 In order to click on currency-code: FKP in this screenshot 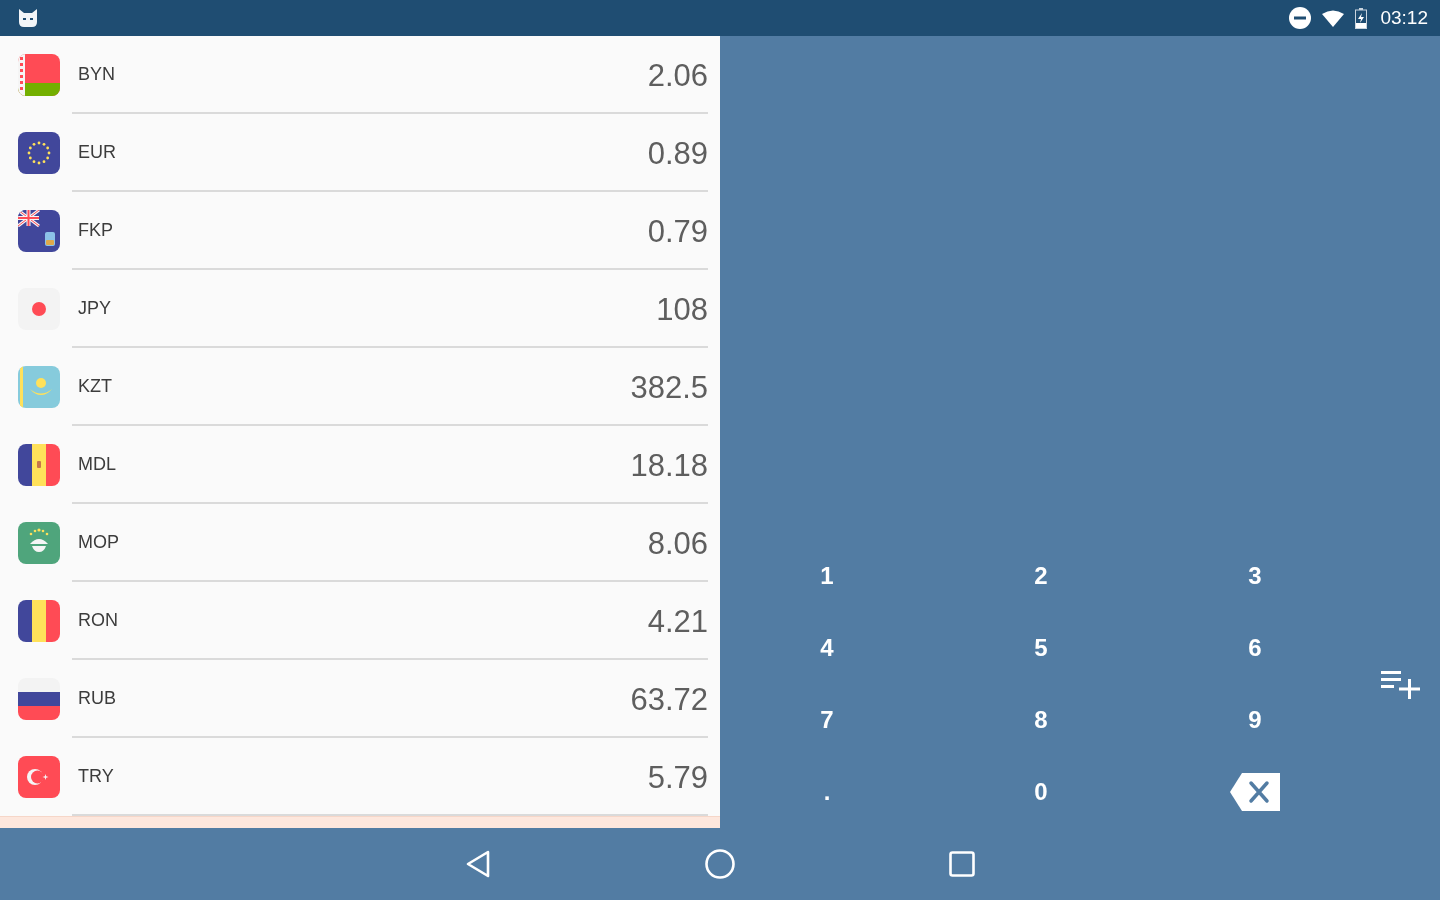, I will do `click(95, 230)`.